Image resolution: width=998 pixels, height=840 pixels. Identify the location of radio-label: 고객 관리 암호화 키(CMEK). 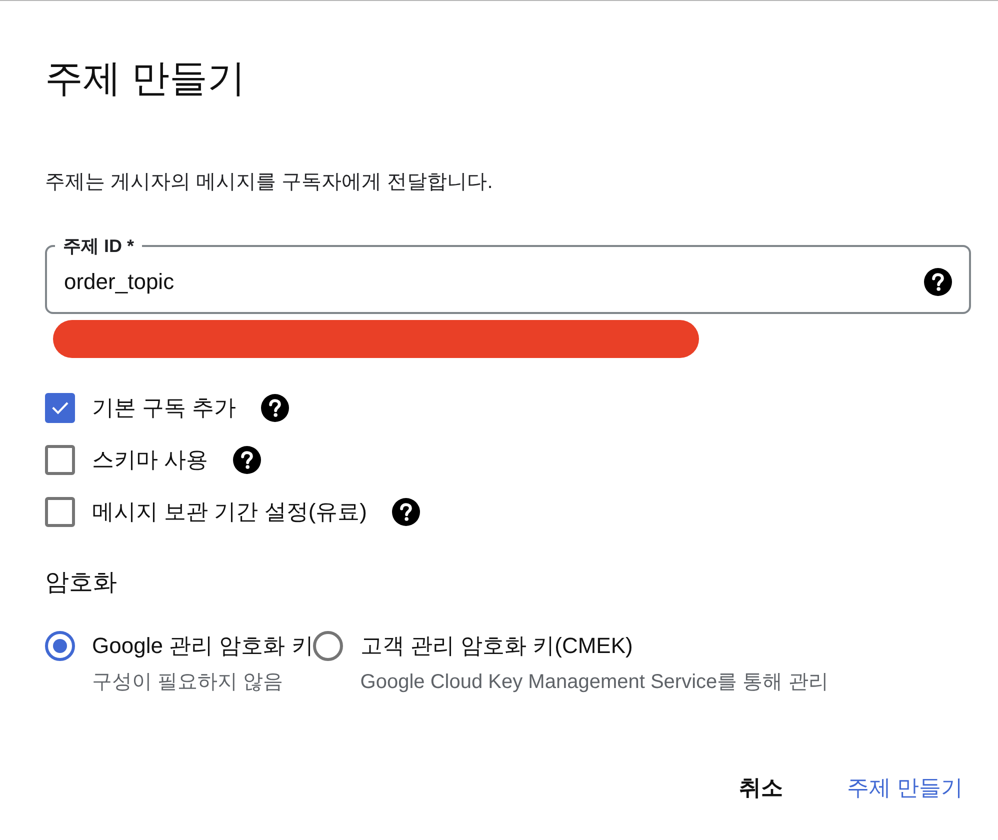
(496, 646).